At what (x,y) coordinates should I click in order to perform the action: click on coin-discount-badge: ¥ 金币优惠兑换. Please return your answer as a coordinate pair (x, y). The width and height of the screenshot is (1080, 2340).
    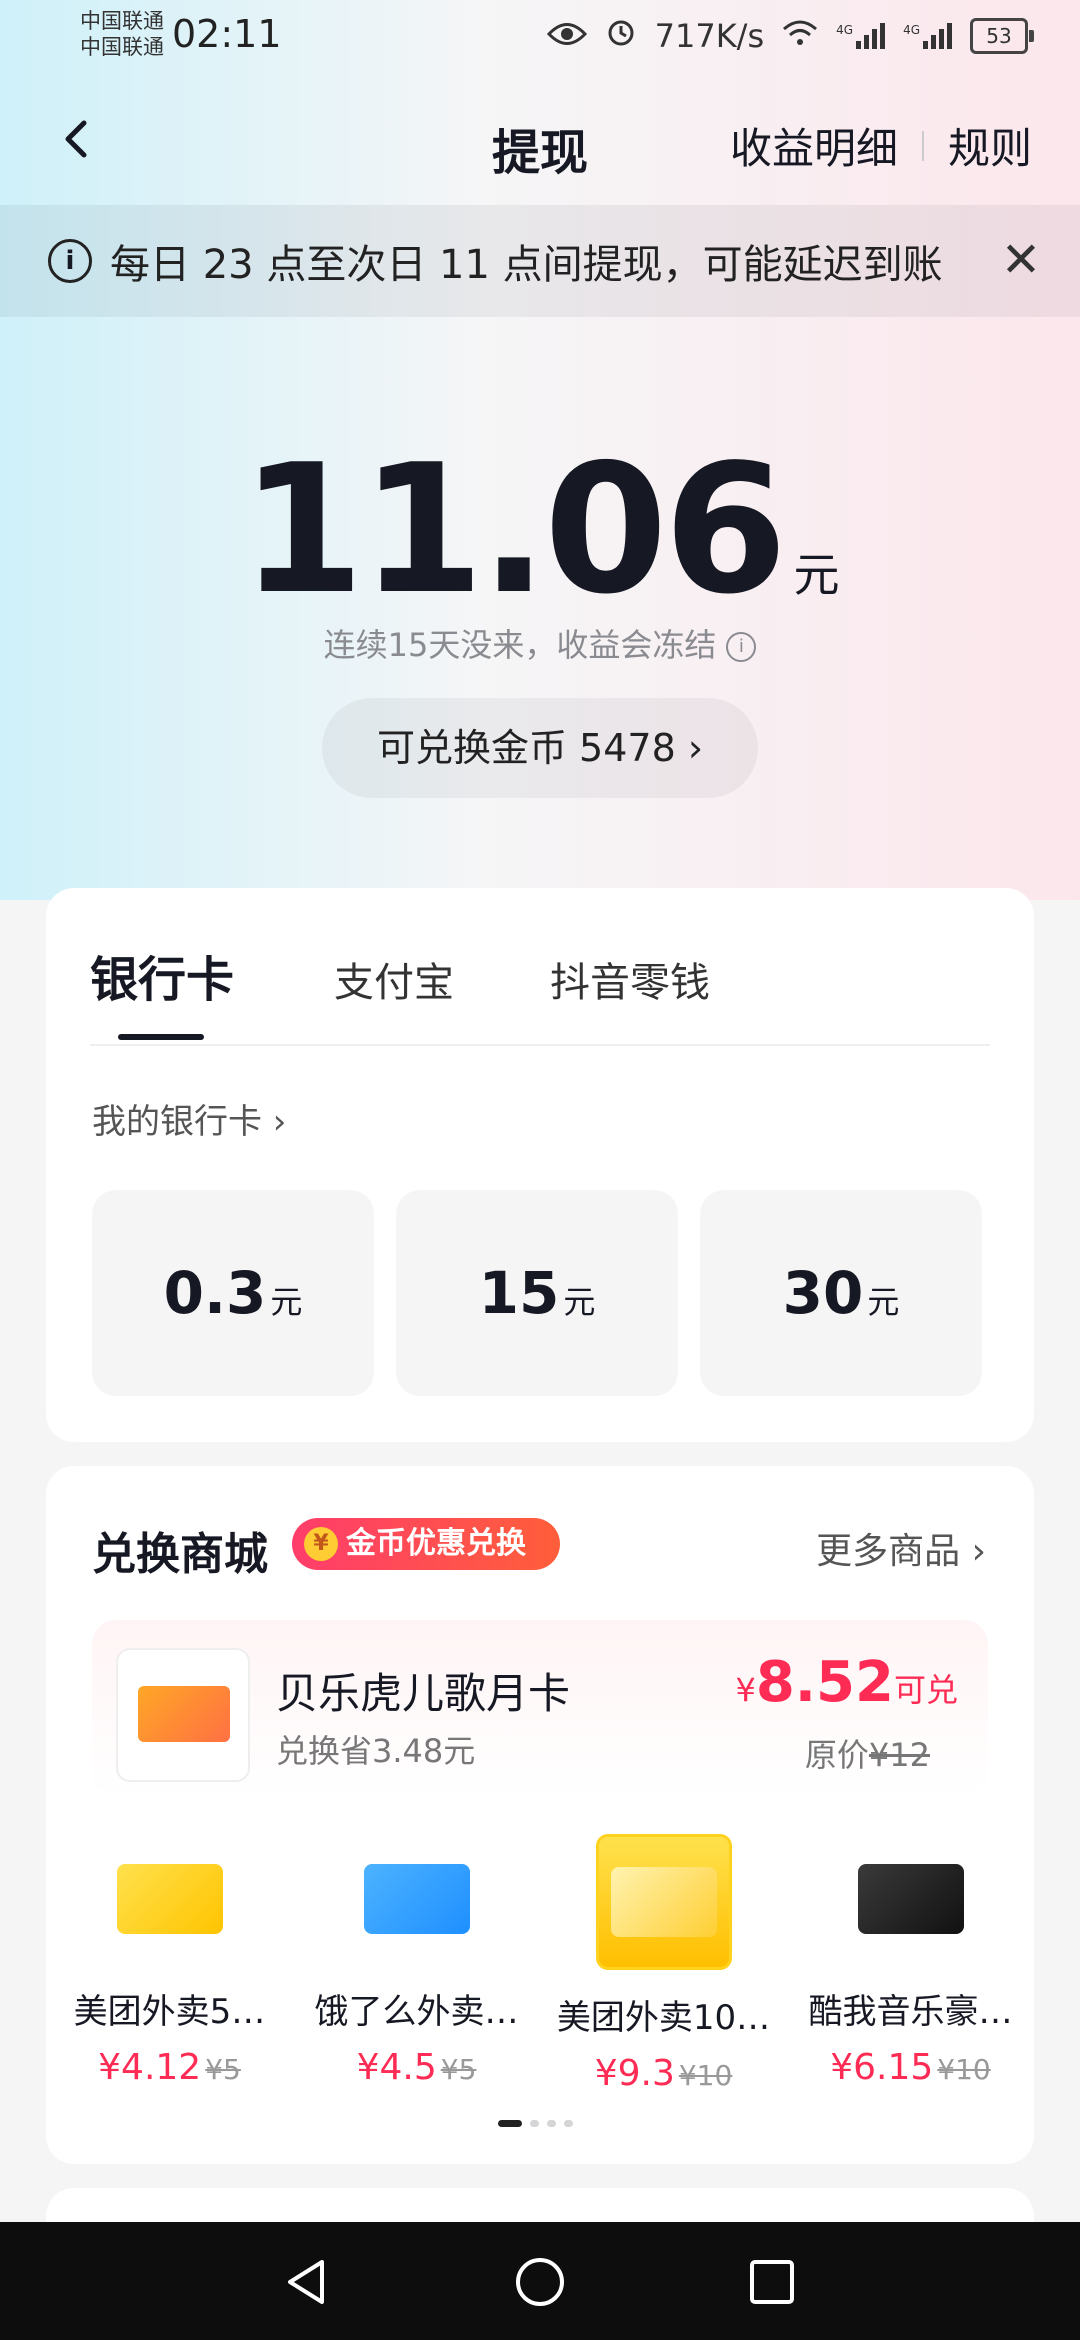
    Looking at the image, I should click on (426, 1544).